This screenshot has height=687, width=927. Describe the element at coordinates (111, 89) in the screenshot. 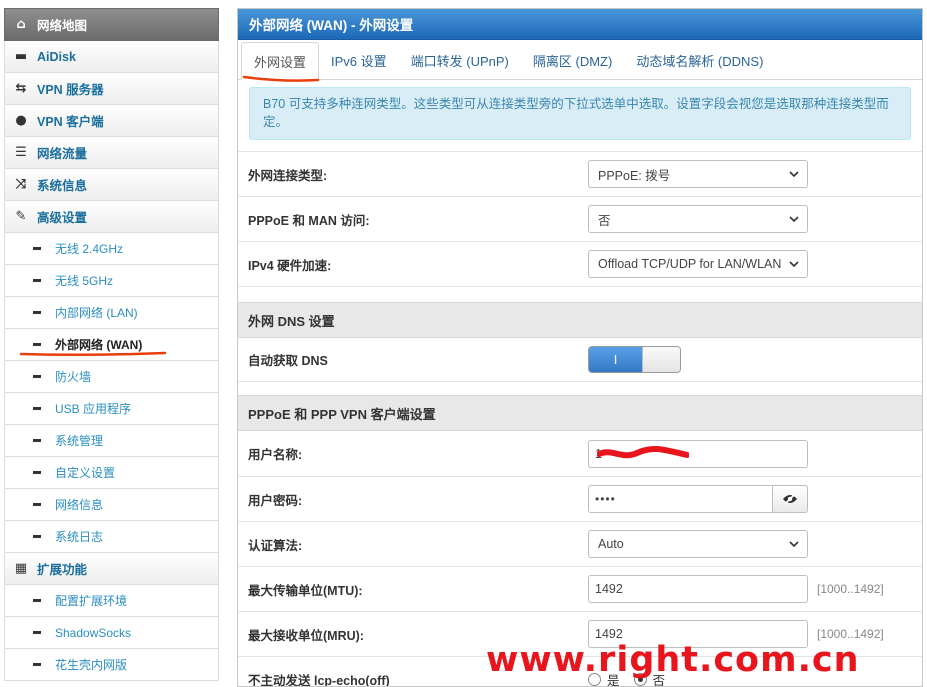

I see `sidebar-item-vpn-server: ⇆ VPN 服务器` at that location.